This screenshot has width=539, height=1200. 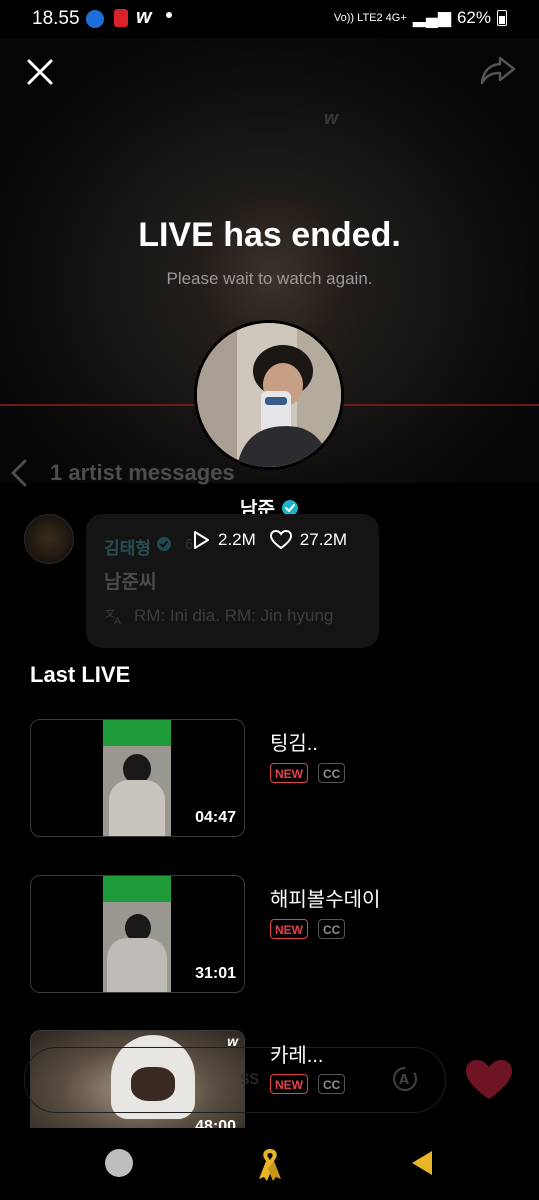 What do you see at coordinates (269, 235) in the screenshot?
I see `live-ended-title: LIVE has ended.` at bounding box center [269, 235].